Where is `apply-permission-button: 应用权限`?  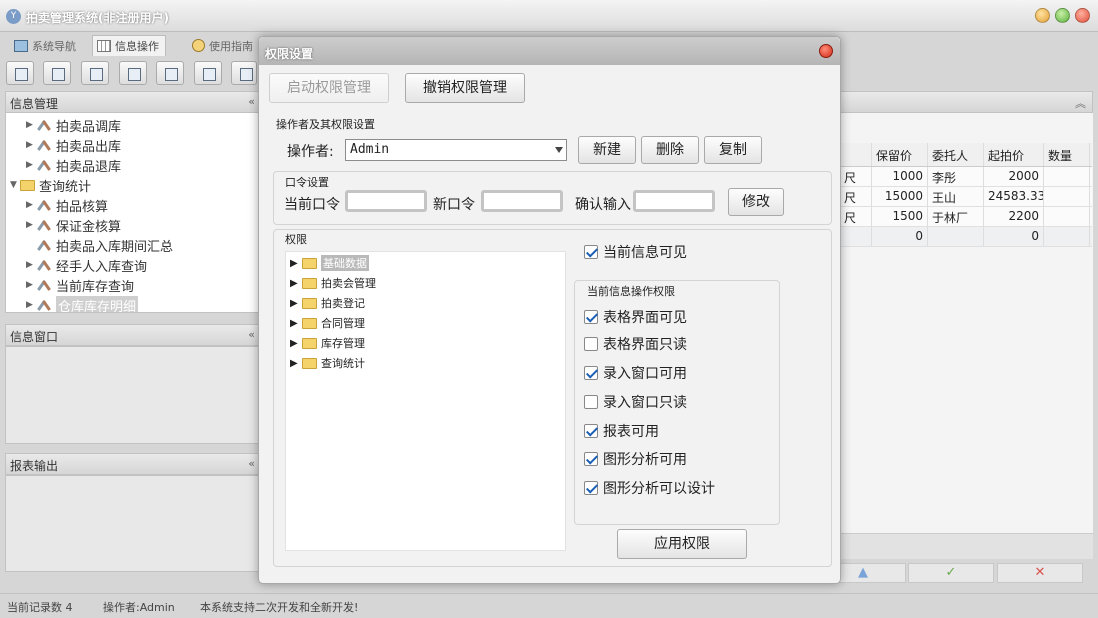 apply-permission-button: 应用权限 is located at coordinates (682, 544).